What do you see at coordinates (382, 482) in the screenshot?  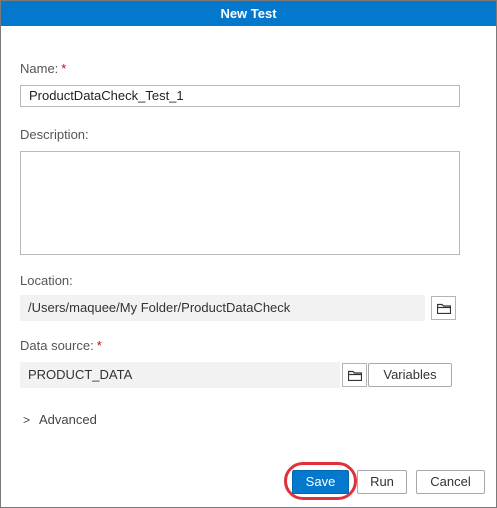 I see `run-button: Run` at bounding box center [382, 482].